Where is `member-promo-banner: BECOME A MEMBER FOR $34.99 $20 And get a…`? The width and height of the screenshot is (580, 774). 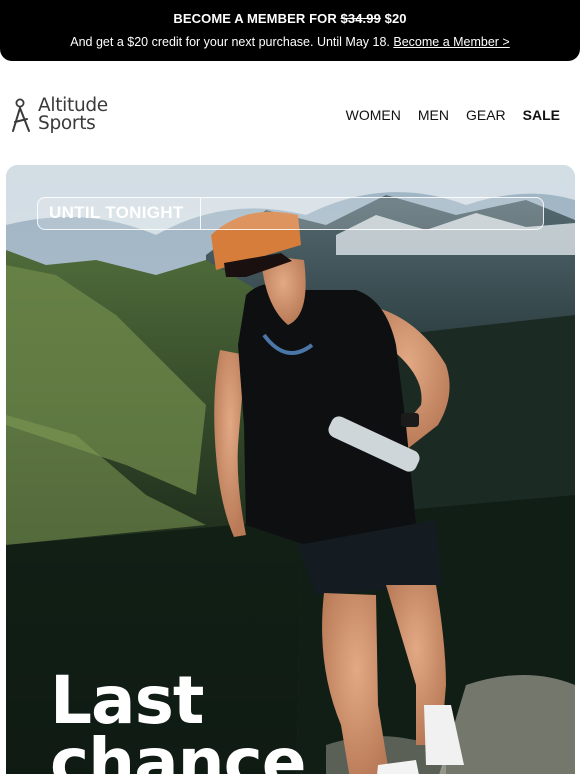 member-promo-banner: BECOME A MEMBER FOR $34.99 $20 And get a… is located at coordinates (290, 30).